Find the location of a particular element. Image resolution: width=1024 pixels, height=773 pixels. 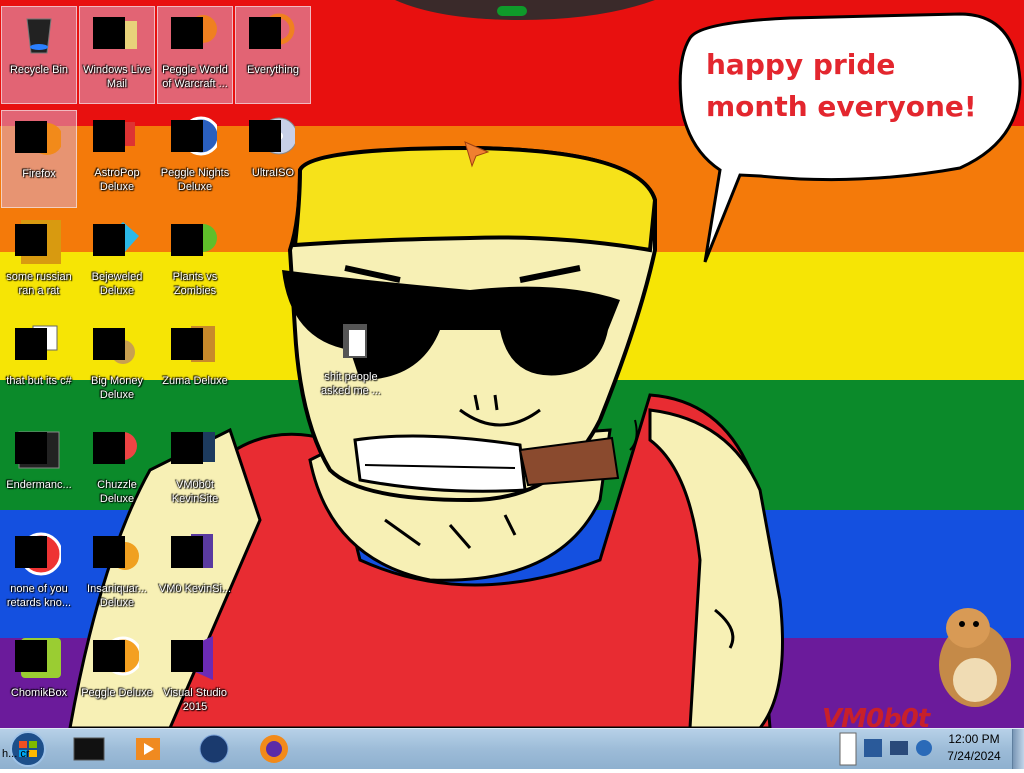

taskbar-globe is located at coordinates (214, 749).